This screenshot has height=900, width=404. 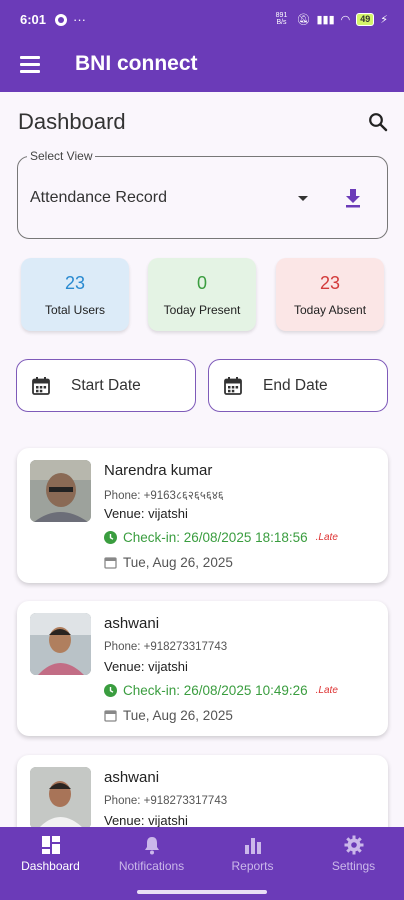 I want to click on app-bar: BNI connect, so click(x=202, y=66).